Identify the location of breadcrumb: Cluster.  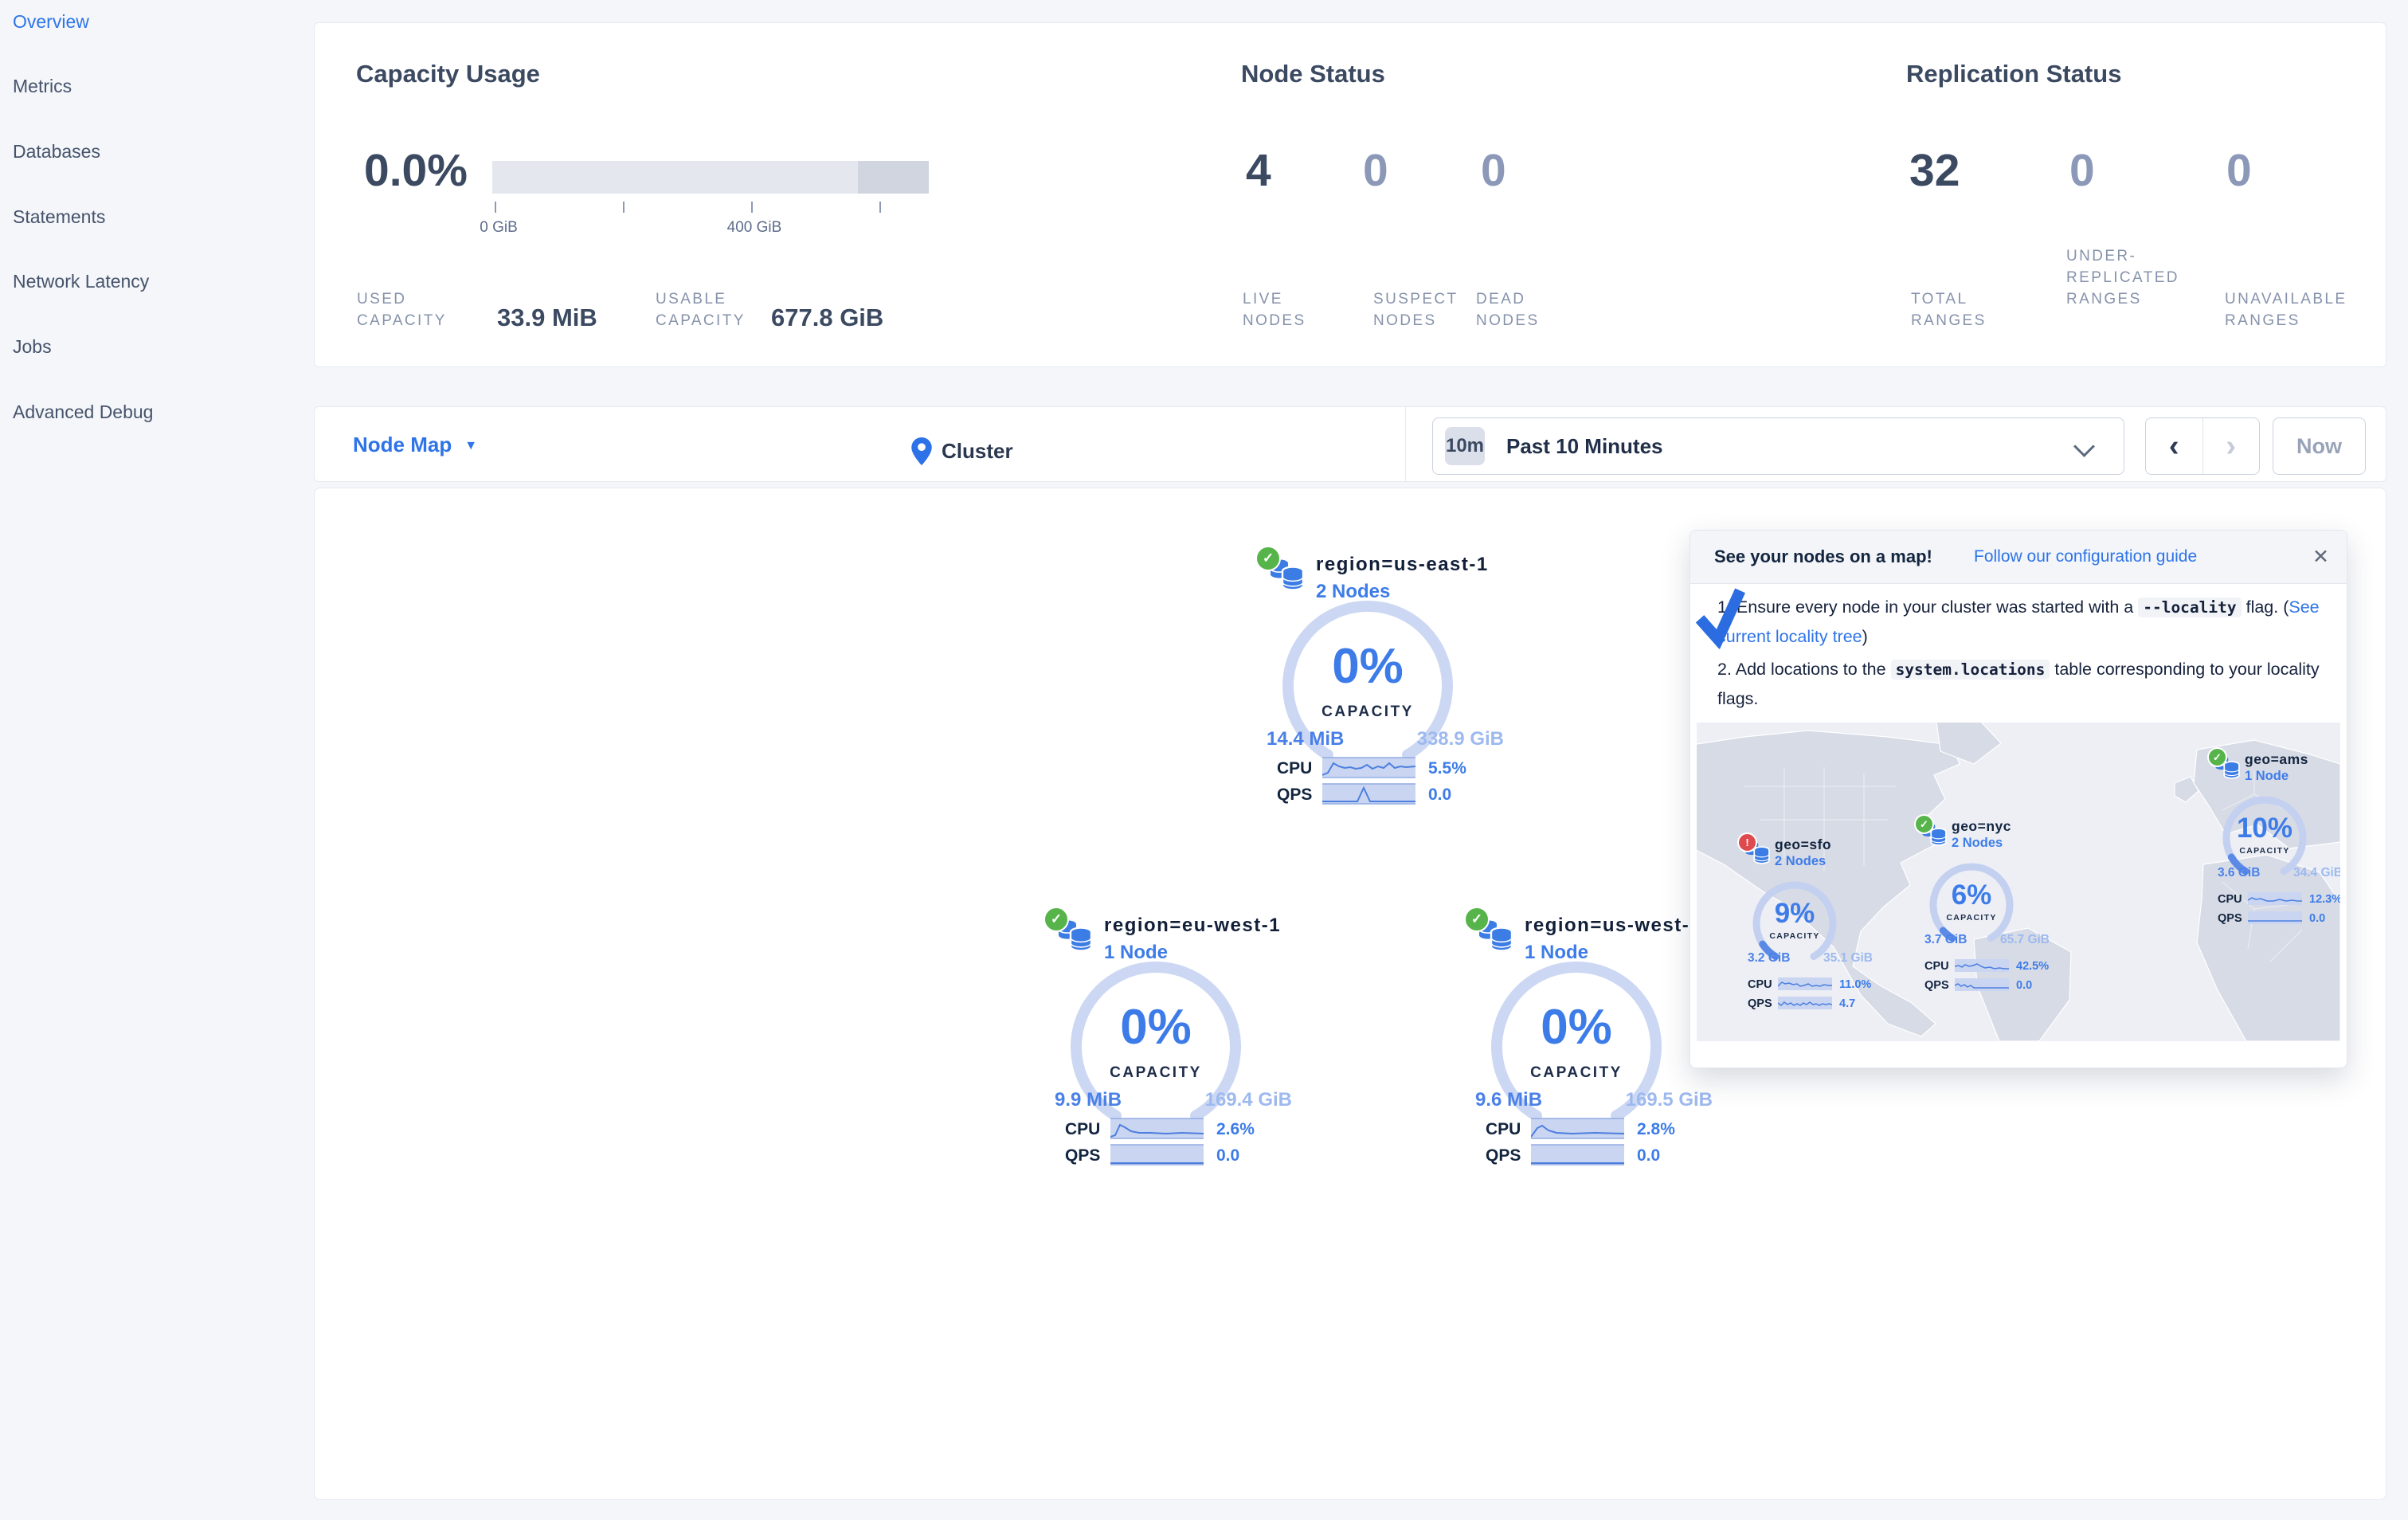
(962, 451).